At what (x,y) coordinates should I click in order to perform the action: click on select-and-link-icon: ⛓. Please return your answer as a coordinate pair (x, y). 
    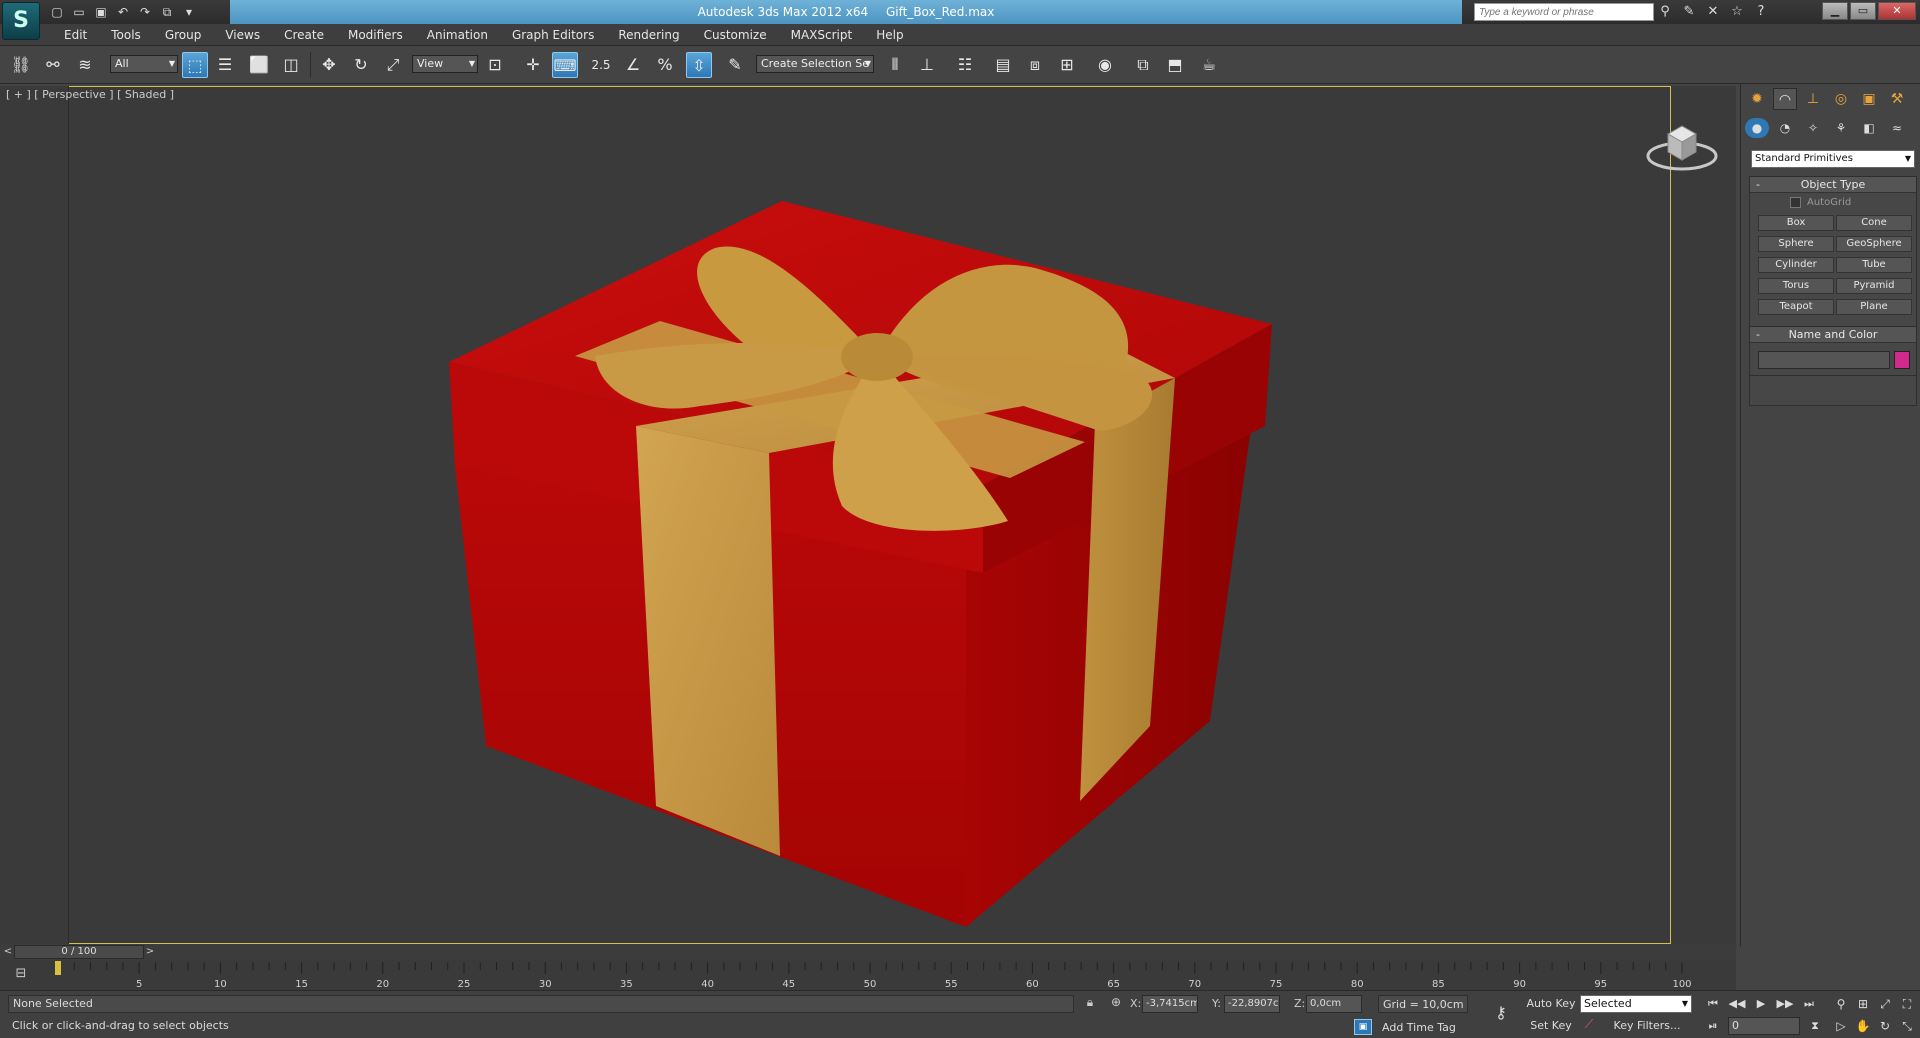
    Looking at the image, I should click on (21, 65).